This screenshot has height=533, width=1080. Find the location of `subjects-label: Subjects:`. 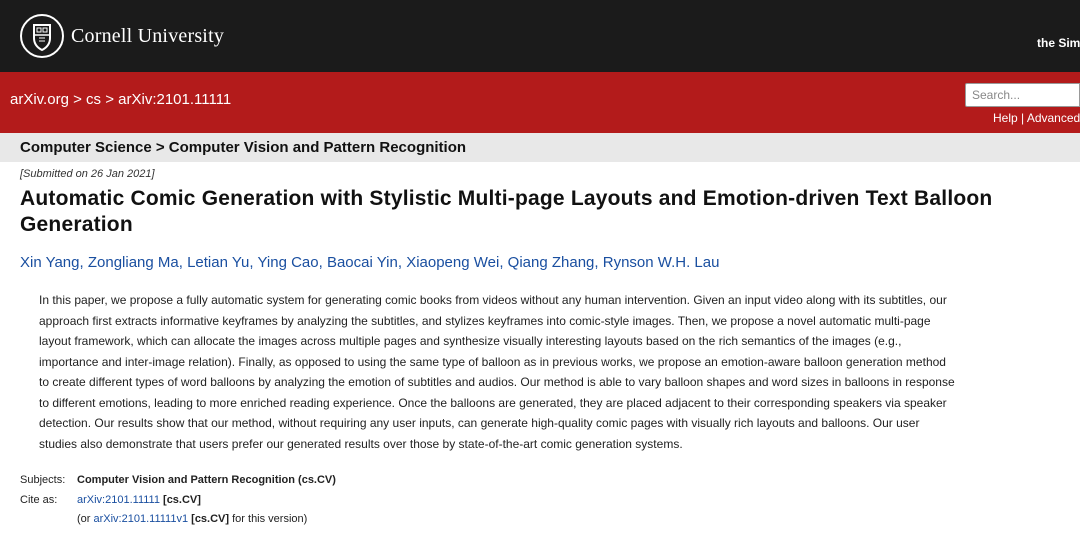

subjects-label: Subjects: is located at coordinates (43, 480).